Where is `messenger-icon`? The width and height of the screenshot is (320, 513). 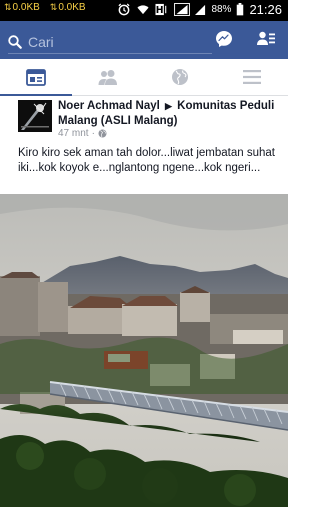
messenger-icon is located at coordinates (224, 39).